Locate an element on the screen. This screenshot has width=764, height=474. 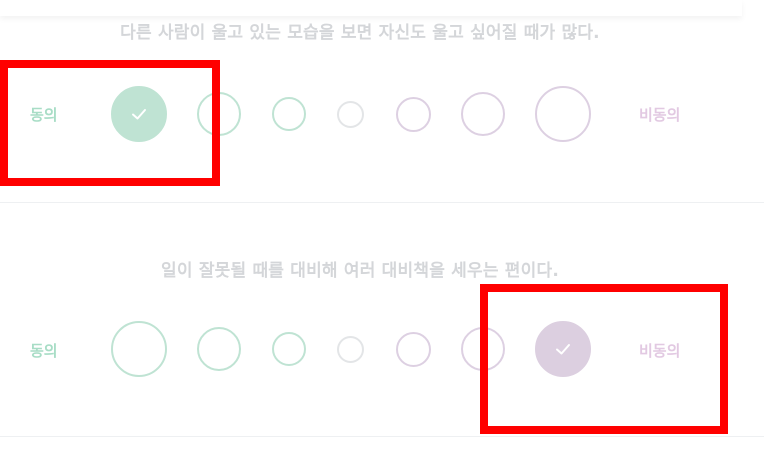
question-text: 다른 사람이 울고 있는 모습을 보면 자신도 울고 싶어질 때가 많다. is located at coordinates (360, 33).